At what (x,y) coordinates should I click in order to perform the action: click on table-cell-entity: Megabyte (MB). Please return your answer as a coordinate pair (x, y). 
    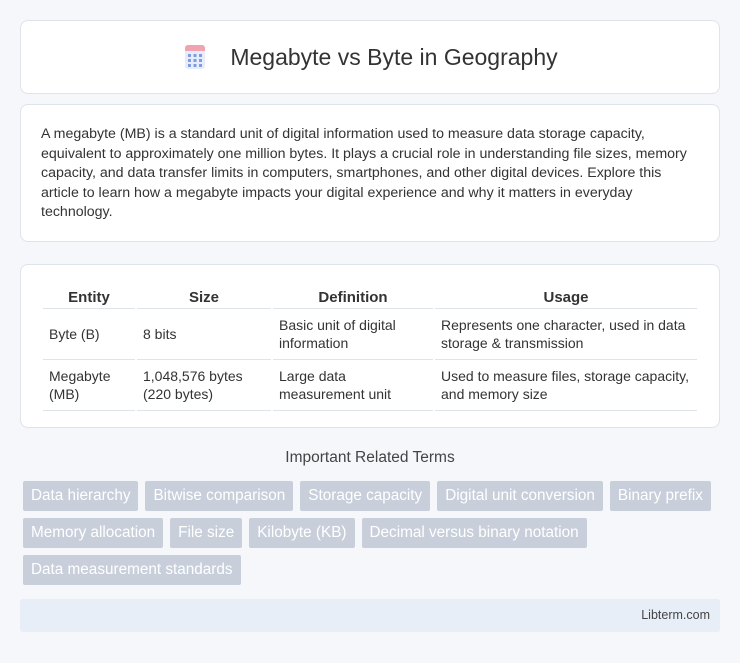
    Looking at the image, I should click on (89, 385).